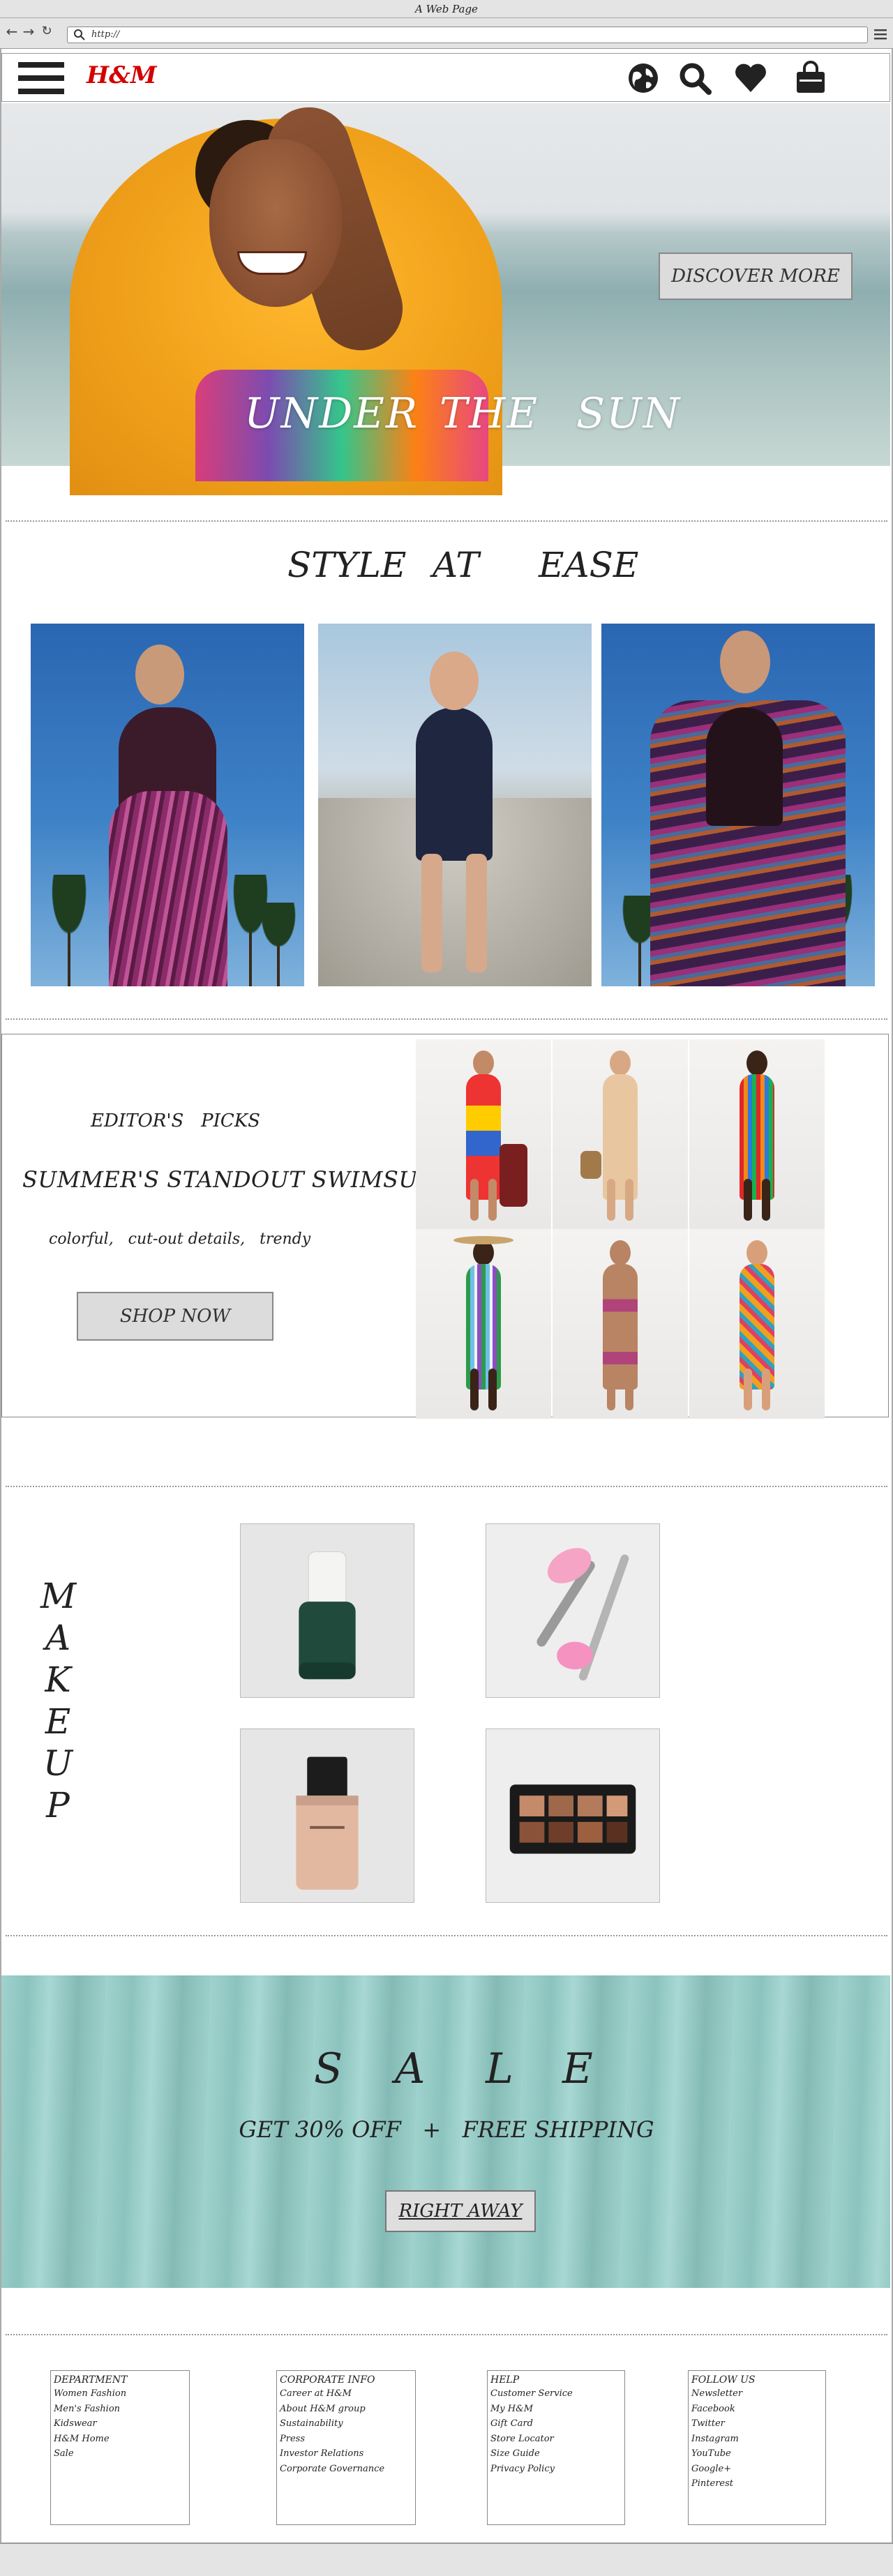  What do you see at coordinates (556, 2394) in the screenshot?
I see `footer-link: Customer Service` at bounding box center [556, 2394].